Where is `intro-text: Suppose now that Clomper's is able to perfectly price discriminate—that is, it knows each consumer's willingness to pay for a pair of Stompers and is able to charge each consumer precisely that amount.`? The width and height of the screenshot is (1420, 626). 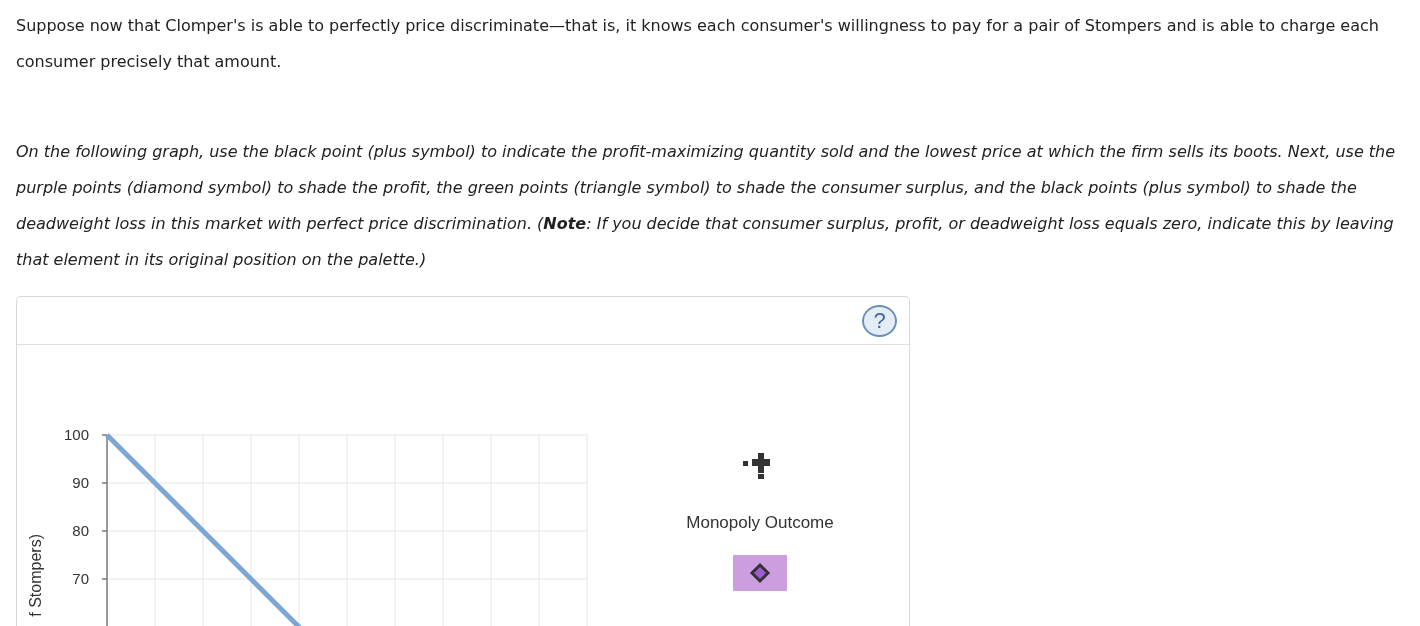
intro-text: Suppose now that Clomper's is able to perfectly price discriminate—that is, it knows each consumer's willingness to pay for a pair of Stompers and is able to charge each consumer precisely that amount. is located at coordinates (698, 44).